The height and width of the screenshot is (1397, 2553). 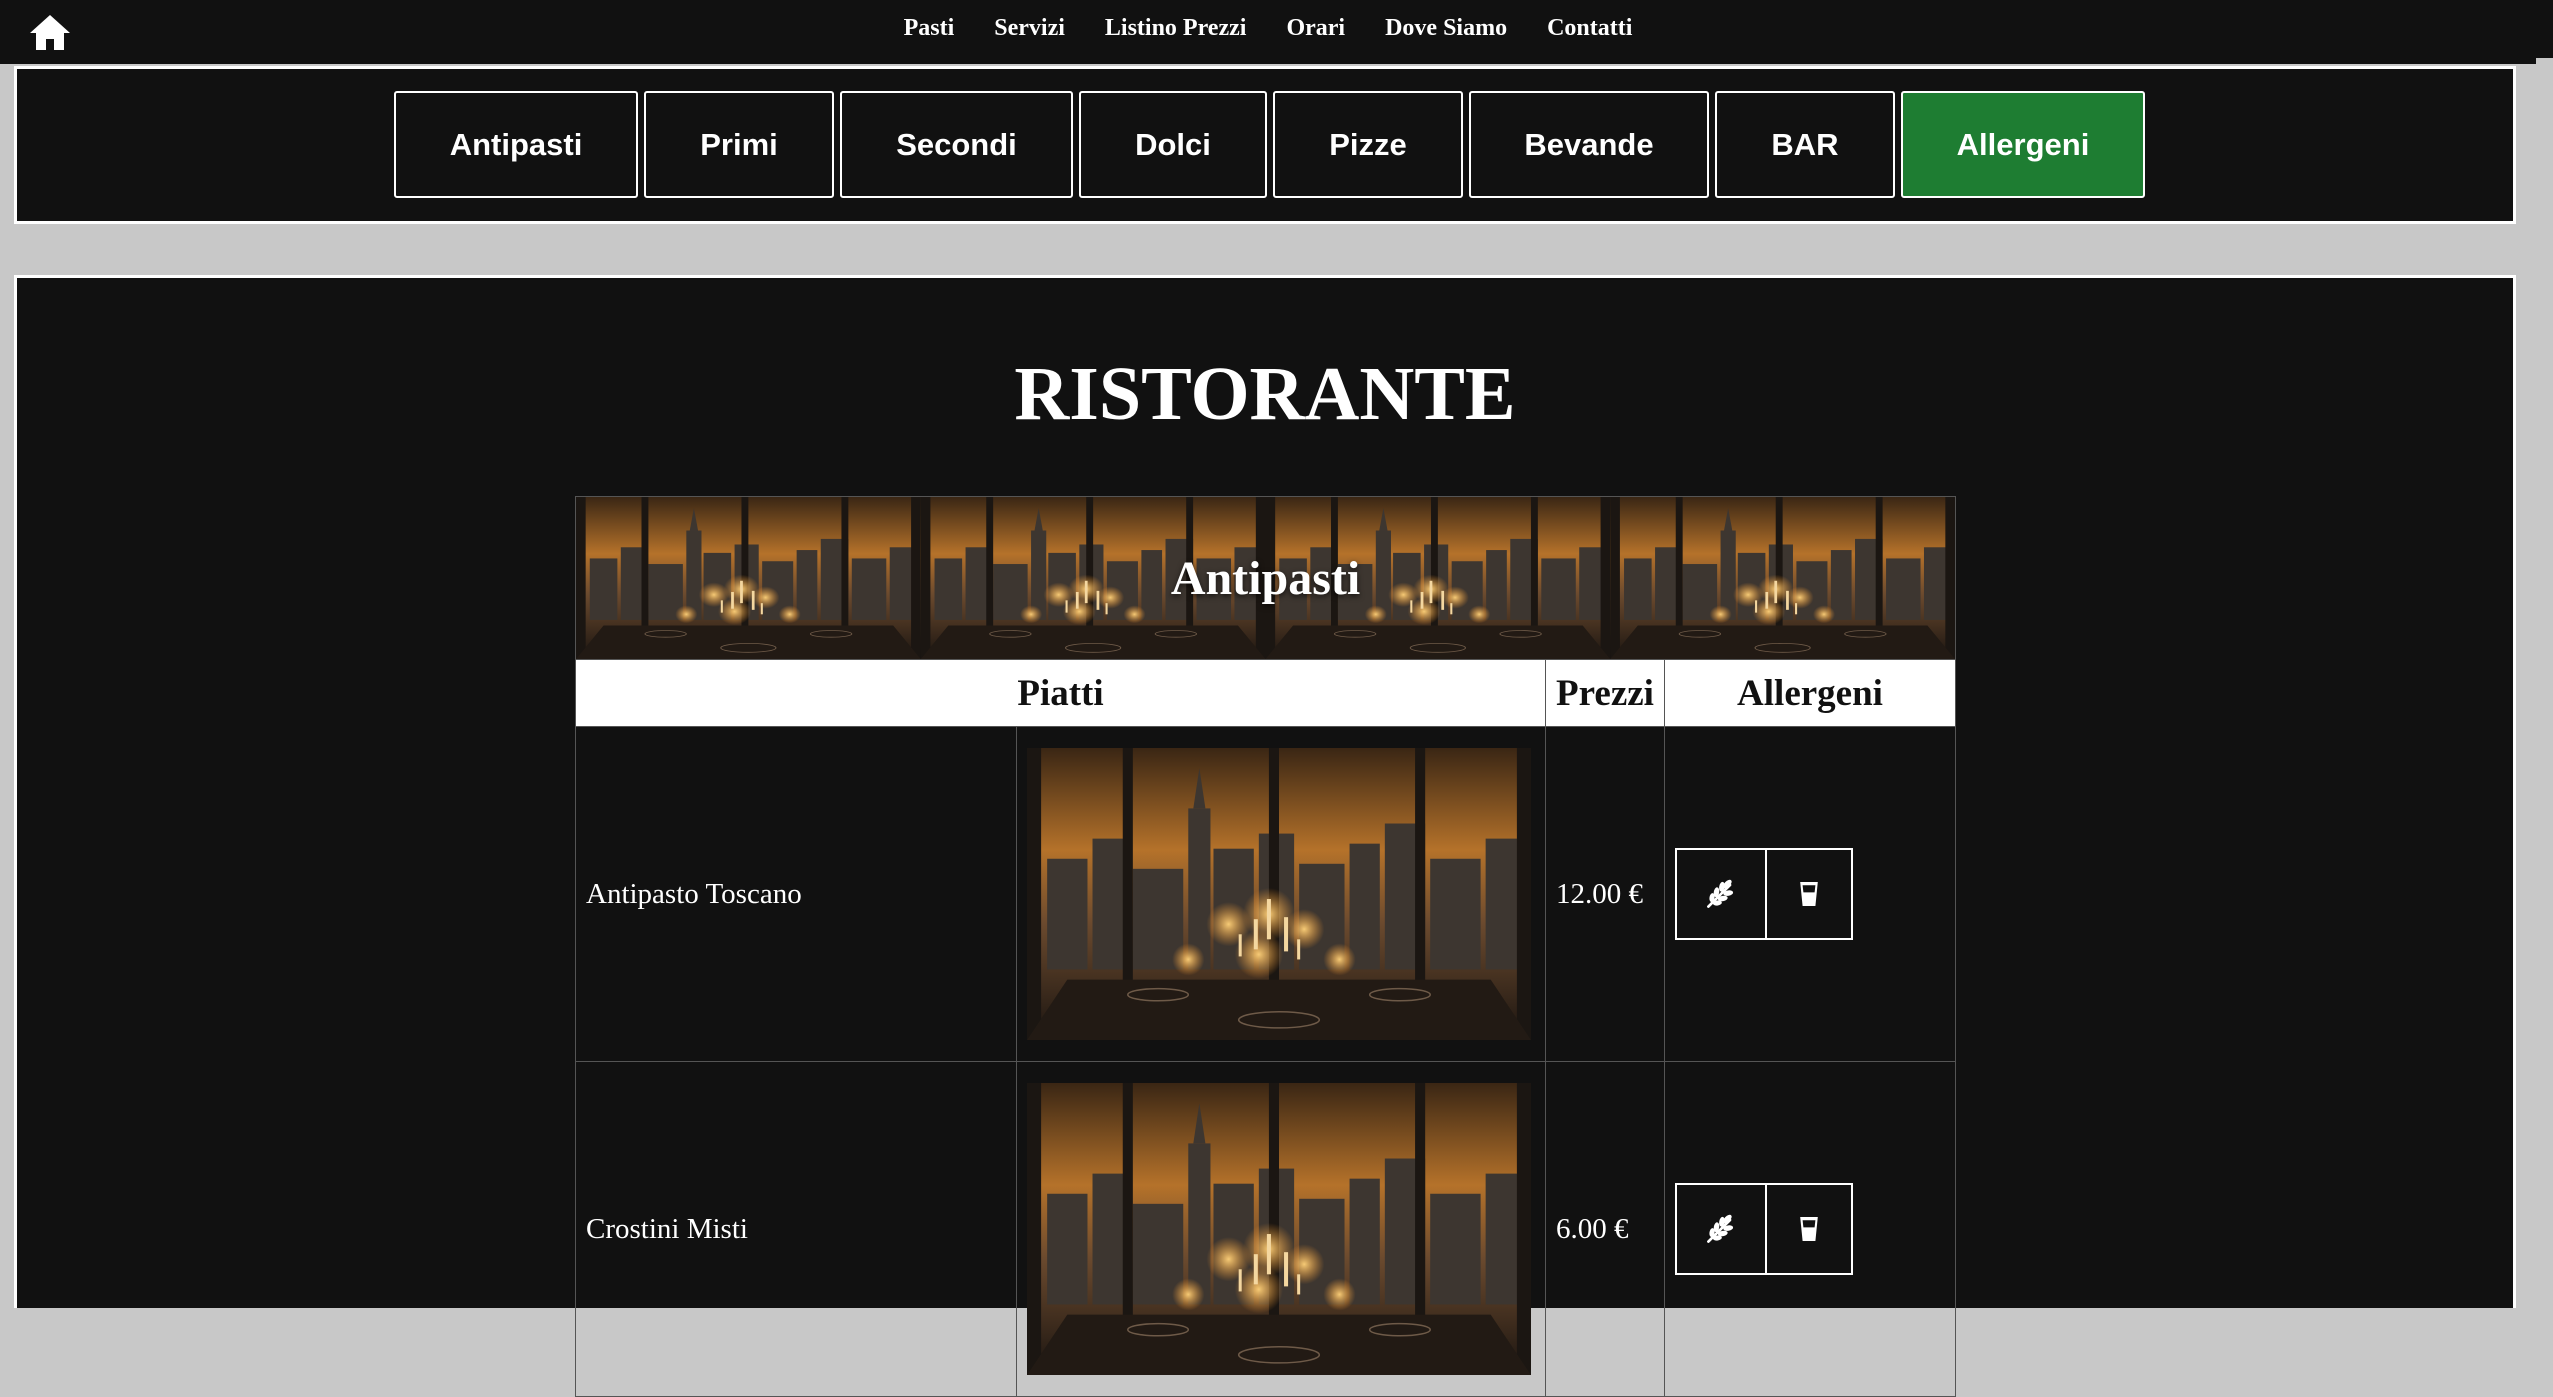 I want to click on nav-link-dove-siamo: Dove Siamo, so click(x=1446, y=28).